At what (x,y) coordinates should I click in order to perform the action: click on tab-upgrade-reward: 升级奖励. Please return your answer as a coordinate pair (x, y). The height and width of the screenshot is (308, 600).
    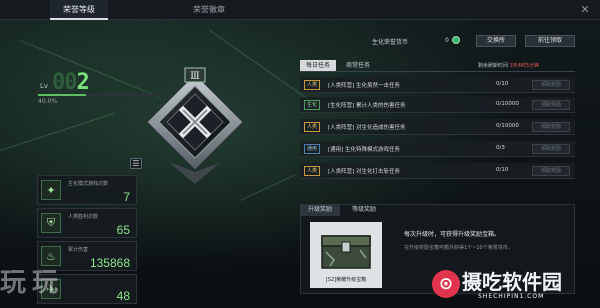
    Looking at the image, I should click on (320, 210).